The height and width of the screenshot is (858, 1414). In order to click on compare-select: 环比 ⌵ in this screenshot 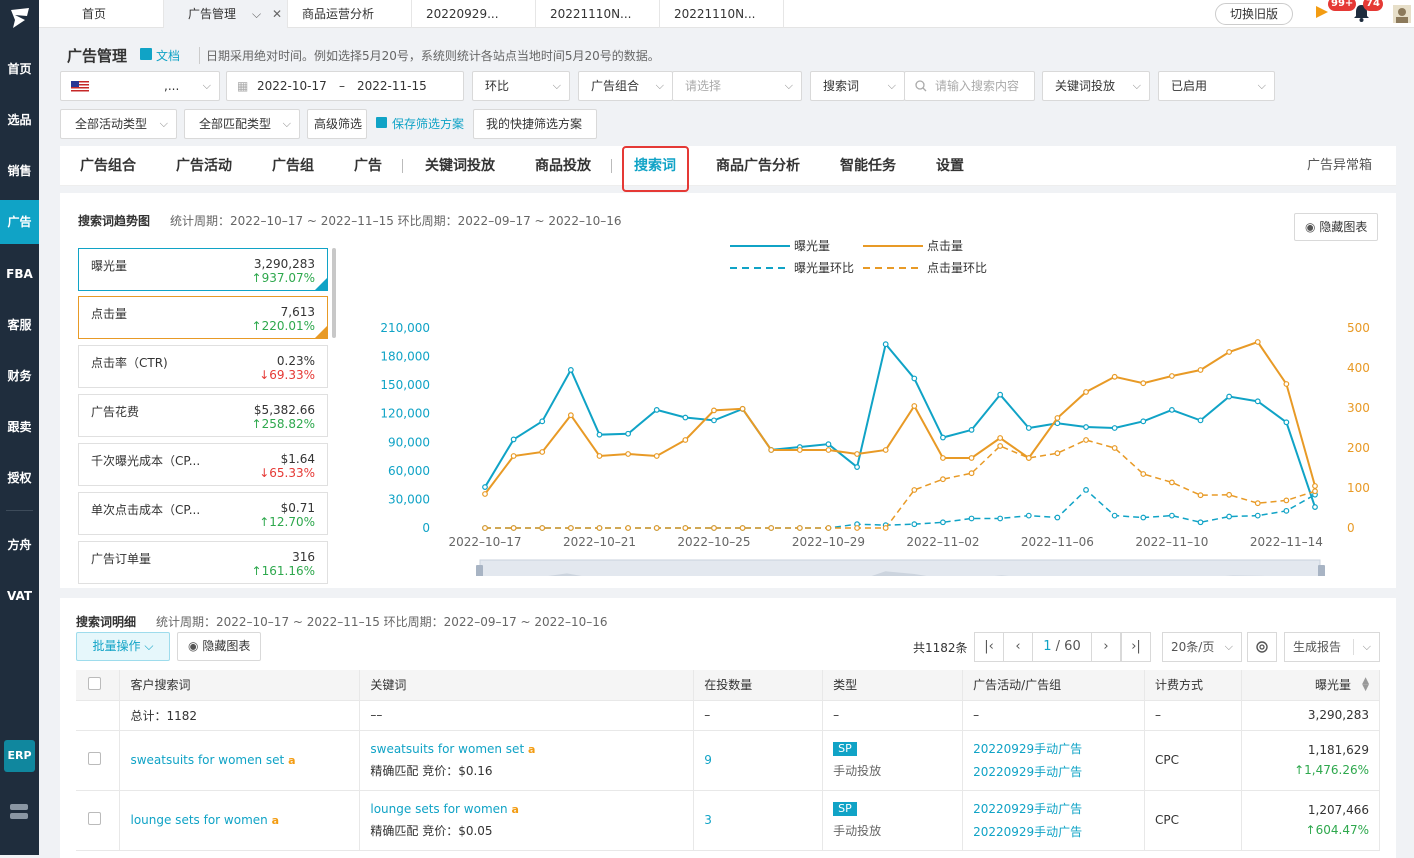, I will do `click(521, 86)`.